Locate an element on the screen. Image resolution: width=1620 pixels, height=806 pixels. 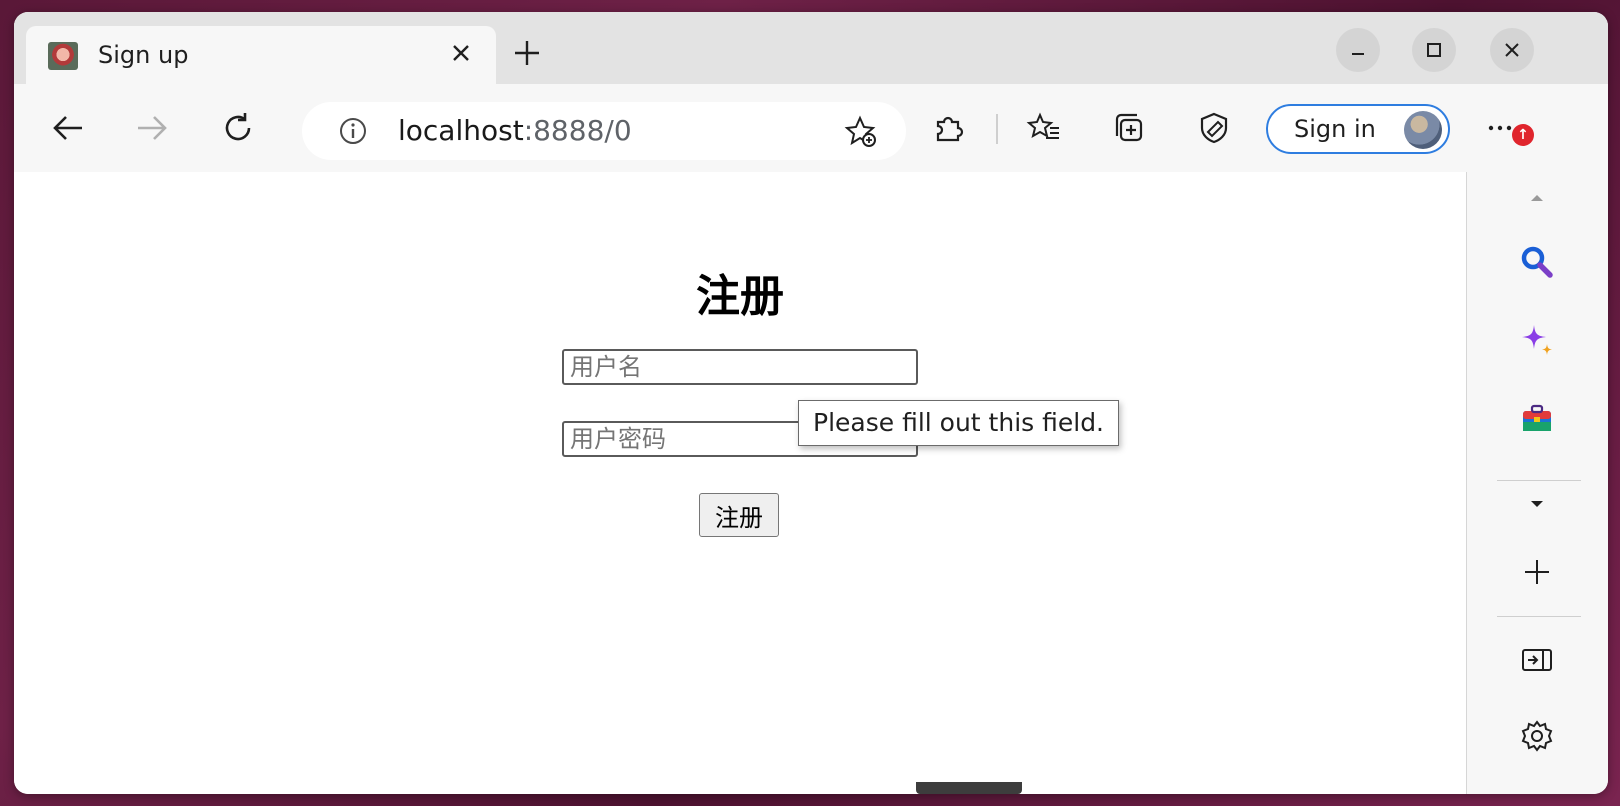
copilot-sparkle-icon is located at coordinates (1537, 340).